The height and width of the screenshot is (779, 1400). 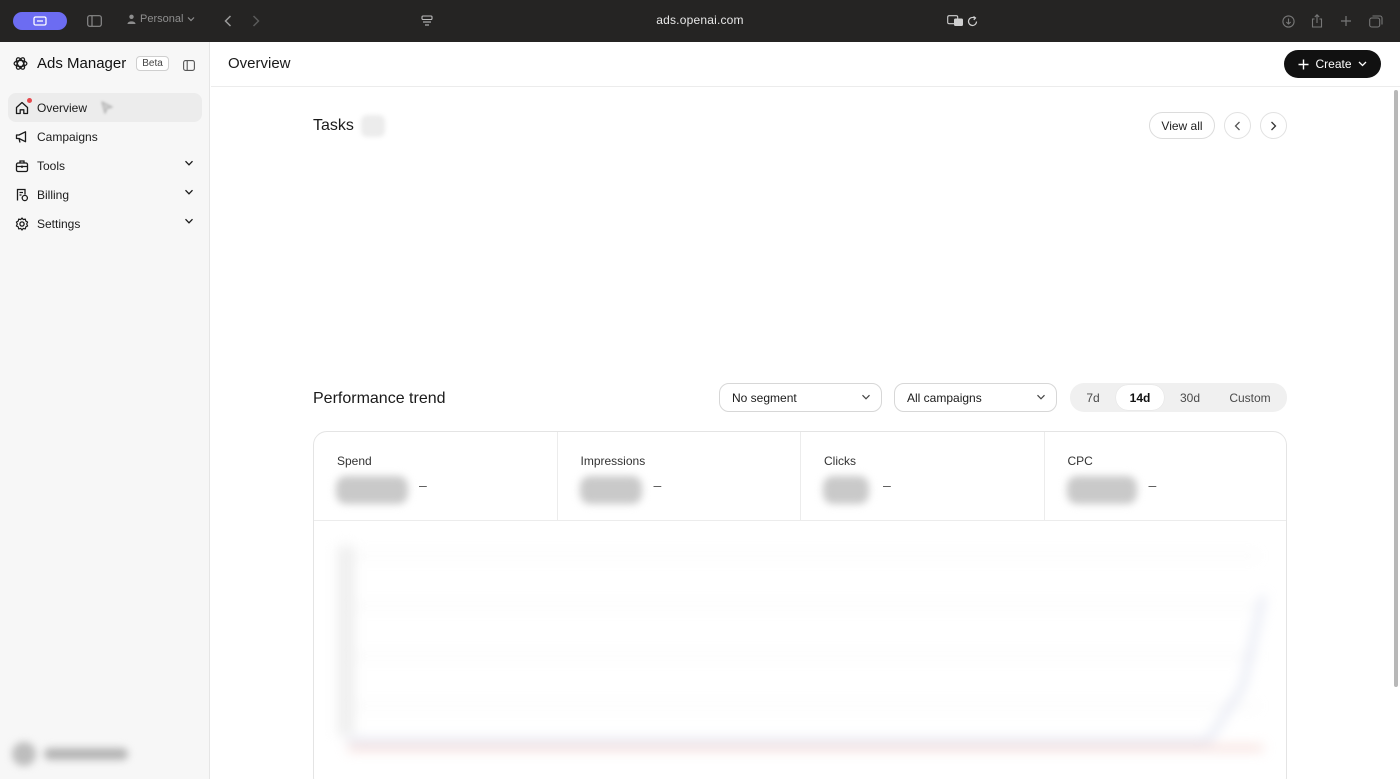 What do you see at coordinates (805, 64) in the screenshot?
I see `top-bar: Overview Create` at bounding box center [805, 64].